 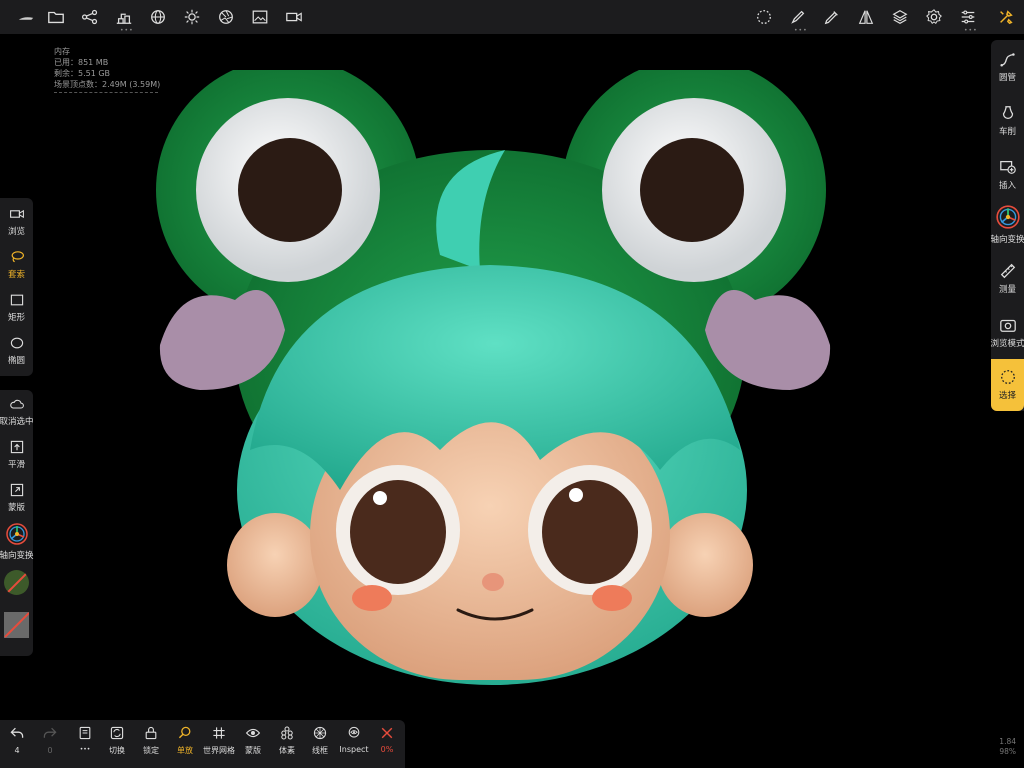 I want to click on video-camera-icon, so click(x=294, y=17).